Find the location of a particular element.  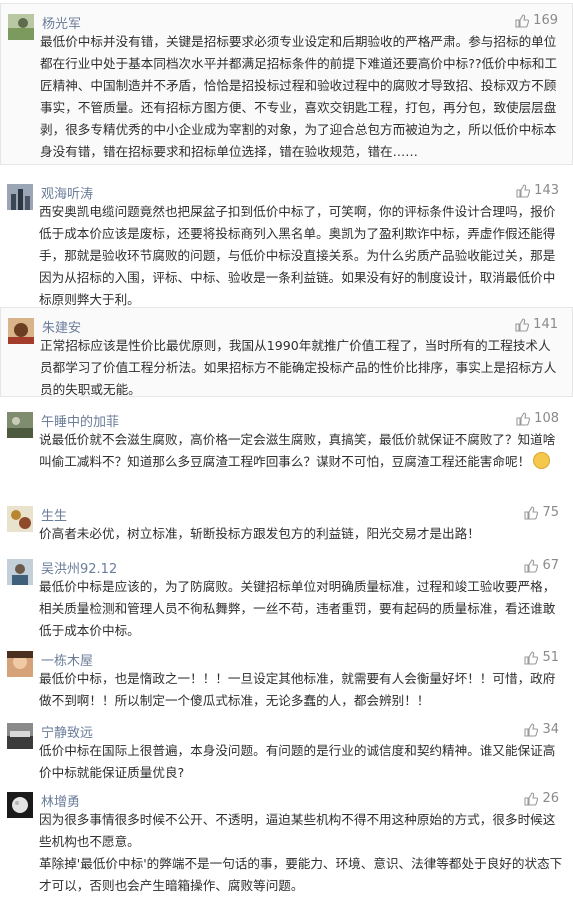

like-count: 67 is located at coordinates (550, 565).